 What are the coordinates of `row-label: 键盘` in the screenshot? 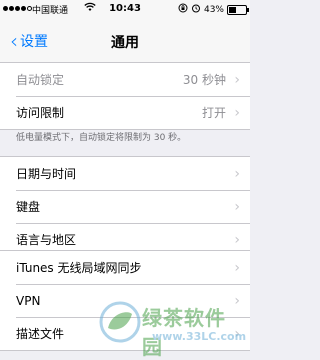 It's located at (28, 207).